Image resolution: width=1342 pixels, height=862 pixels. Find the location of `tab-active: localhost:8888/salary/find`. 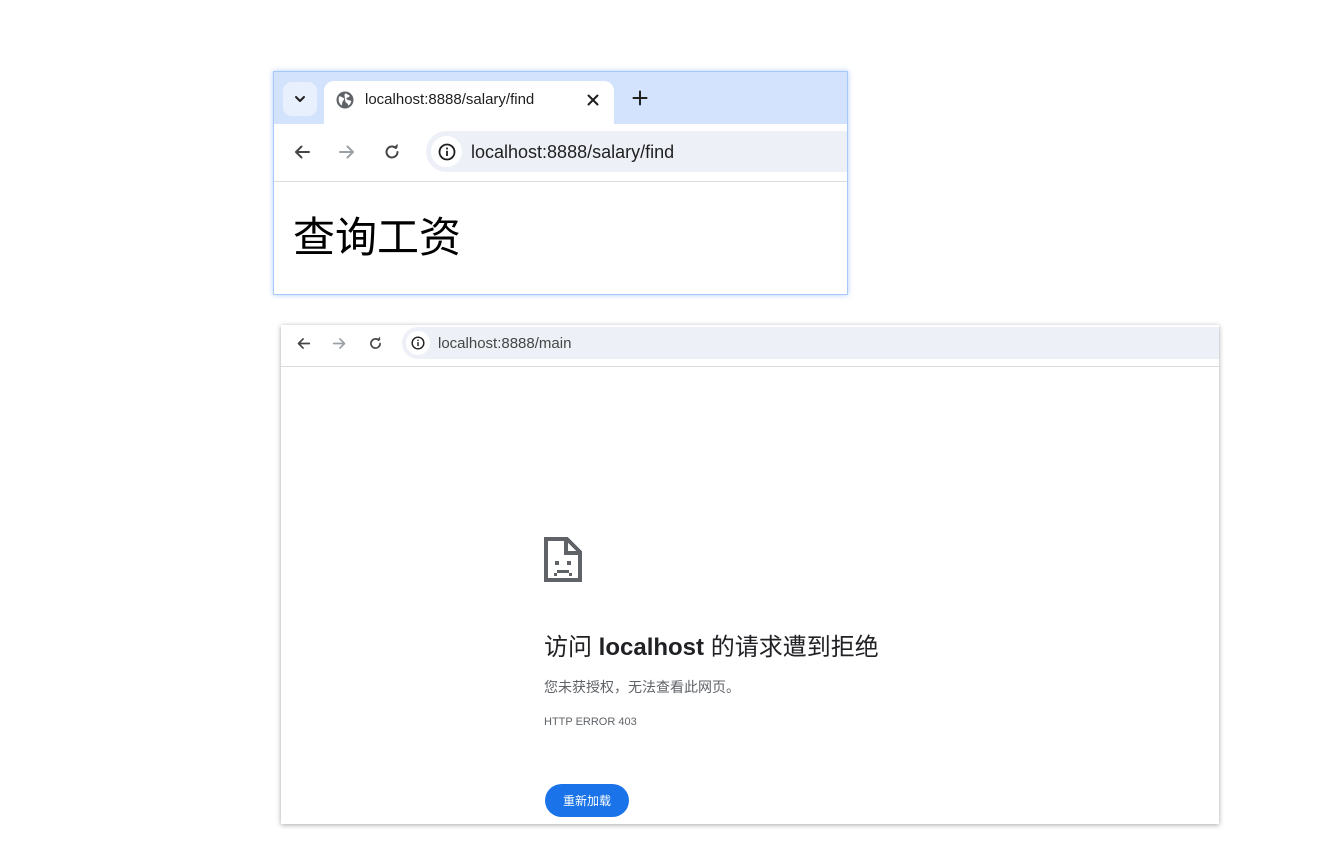

tab-active: localhost:8888/salary/find is located at coordinates (469, 102).